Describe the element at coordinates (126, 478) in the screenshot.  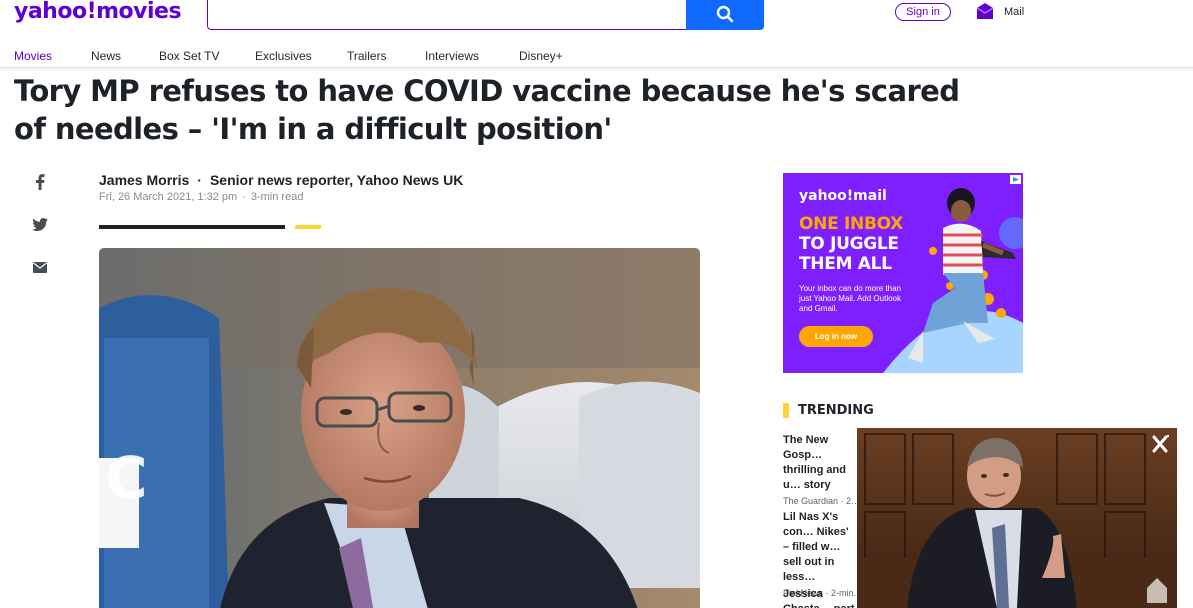
I see `svg-text: C` at that location.